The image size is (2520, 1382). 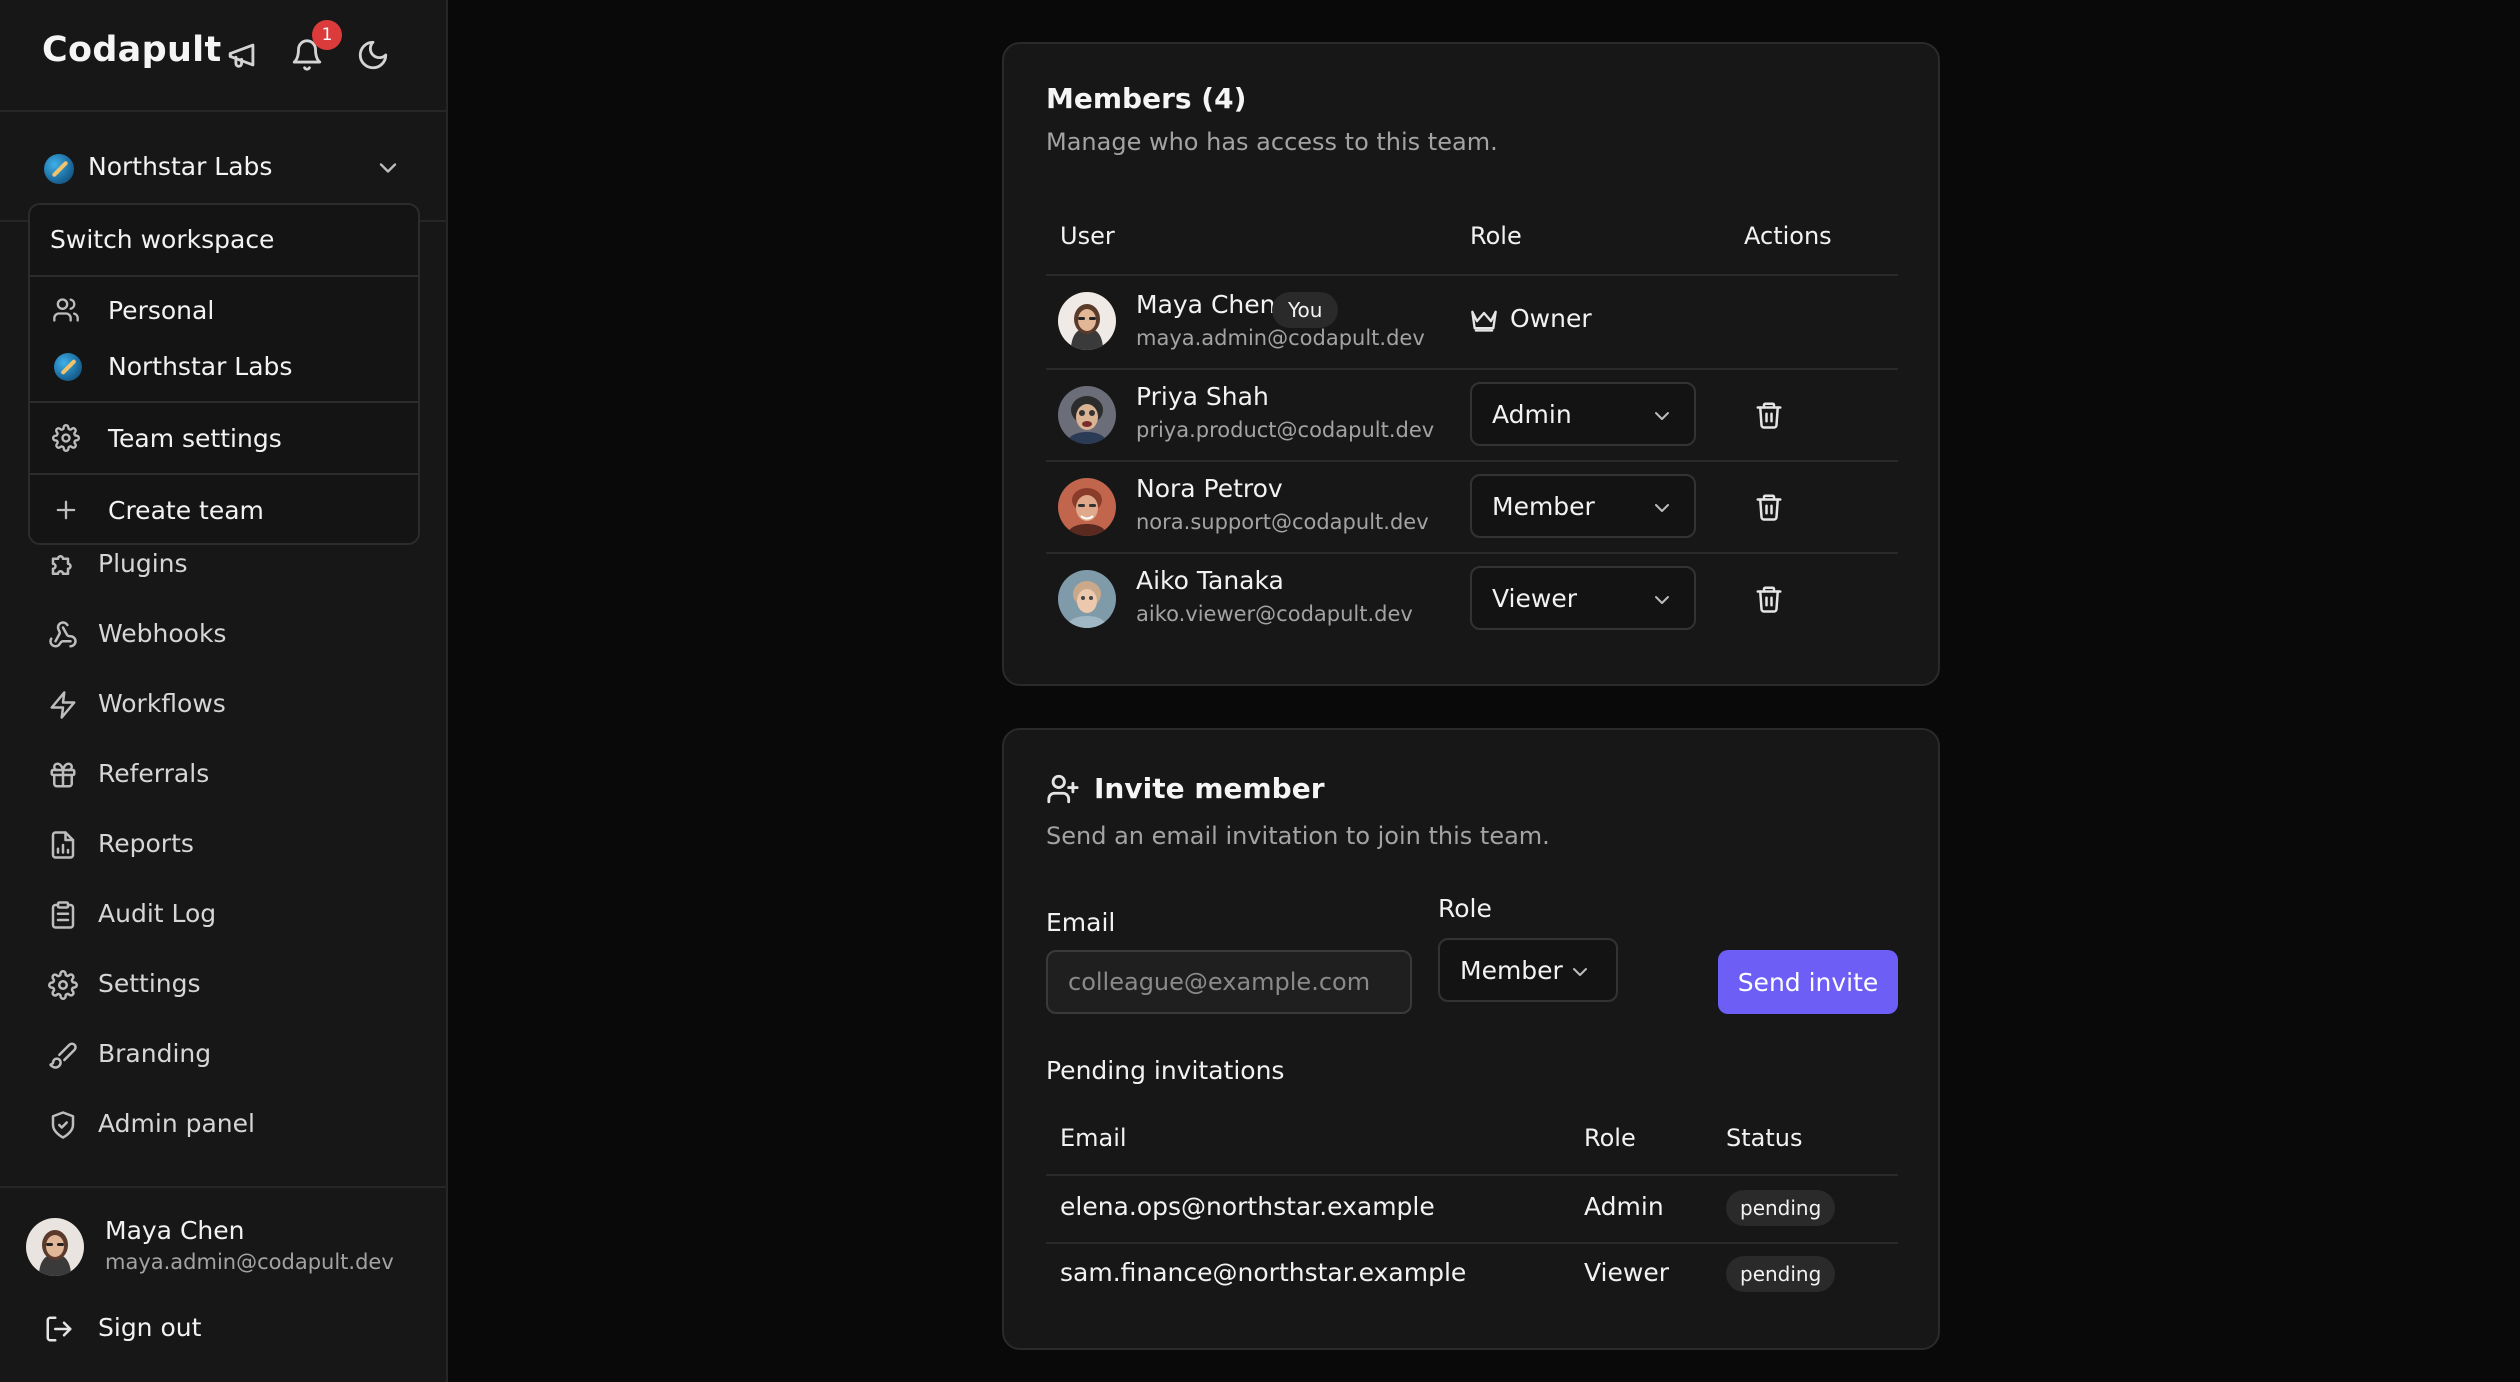 I want to click on brush-icon, so click(x=63, y=1055).